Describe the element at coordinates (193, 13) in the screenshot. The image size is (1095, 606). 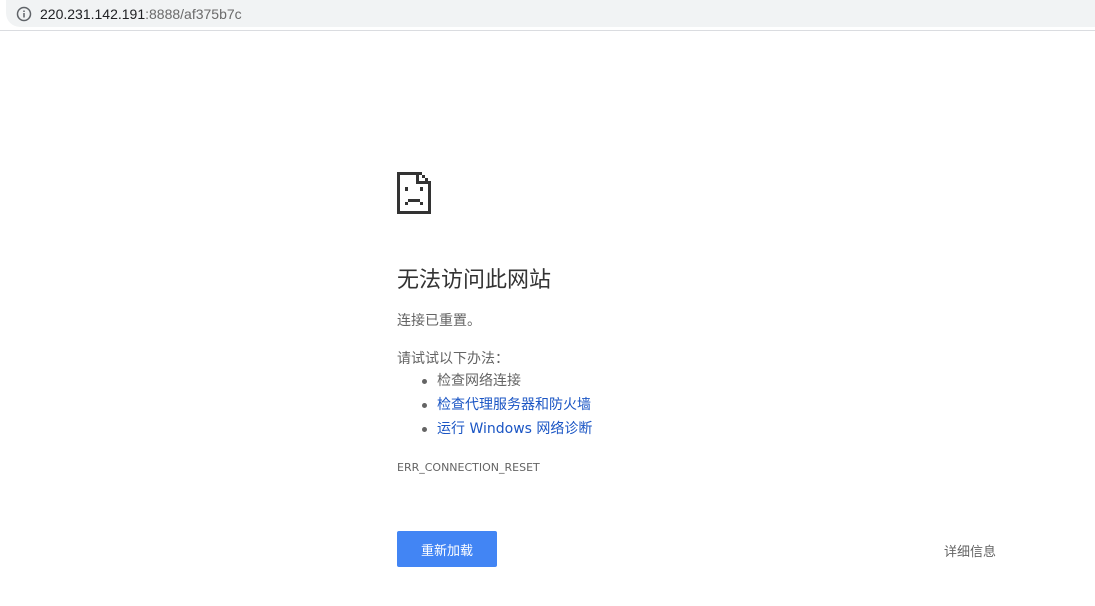
I see `url-path: :8888/af375b7c` at that location.